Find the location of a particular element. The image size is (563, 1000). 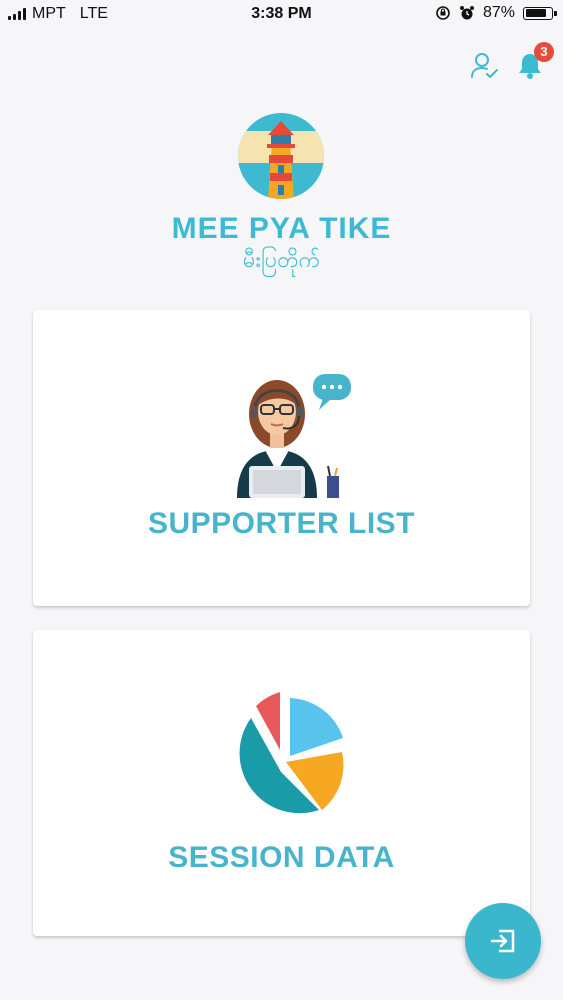

brand-subtitle: မီးပြတိုက် is located at coordinates (281, 259).